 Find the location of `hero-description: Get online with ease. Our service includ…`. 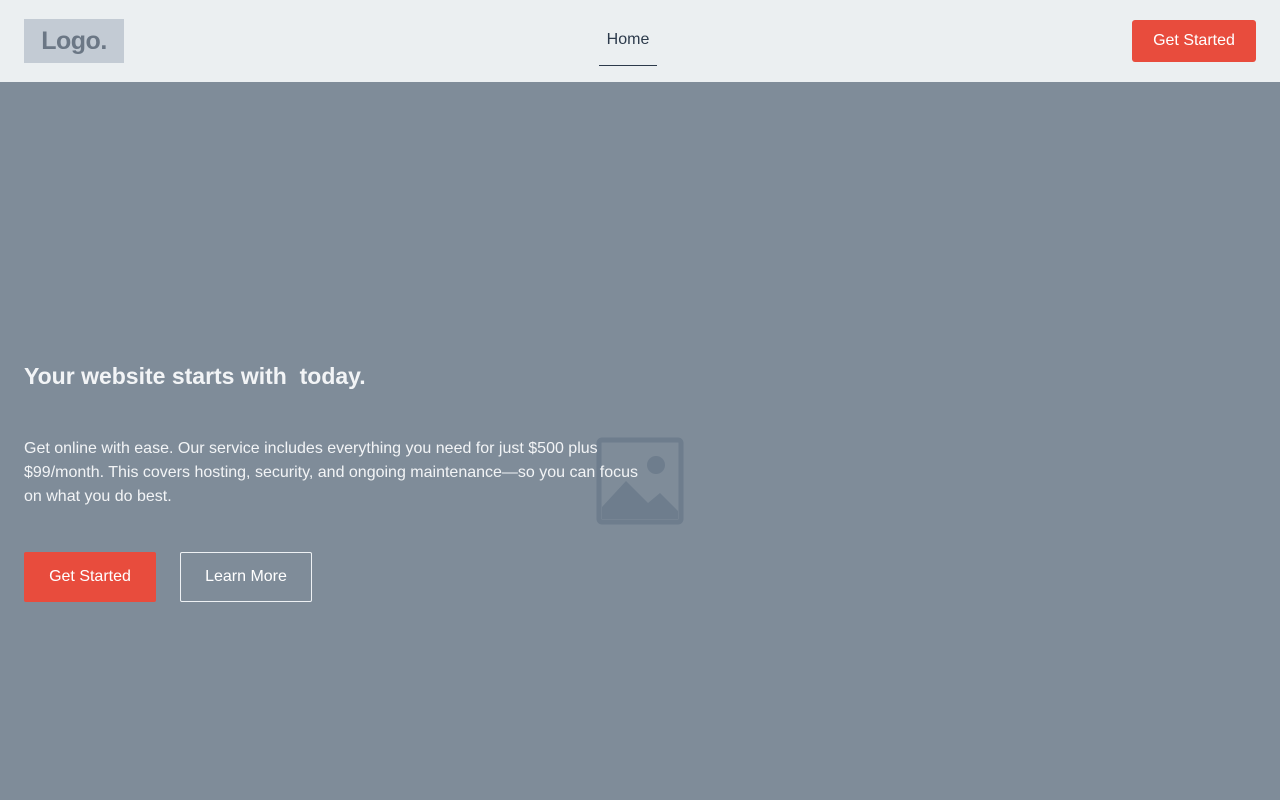

hero-description: Get online with ease. Our service includ… is located at coordinates (331, 472).